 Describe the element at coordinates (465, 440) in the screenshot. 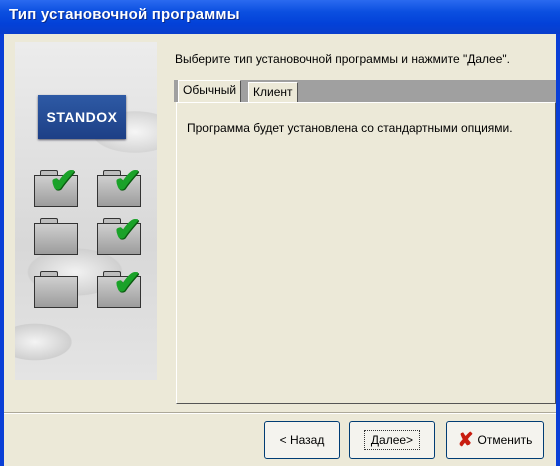

I see `red-x-icon: ✘` at that location.